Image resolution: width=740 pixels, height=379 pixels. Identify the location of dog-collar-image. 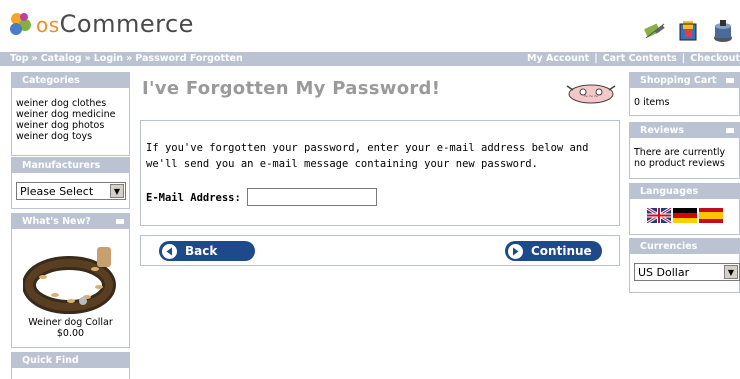
(70, 277).